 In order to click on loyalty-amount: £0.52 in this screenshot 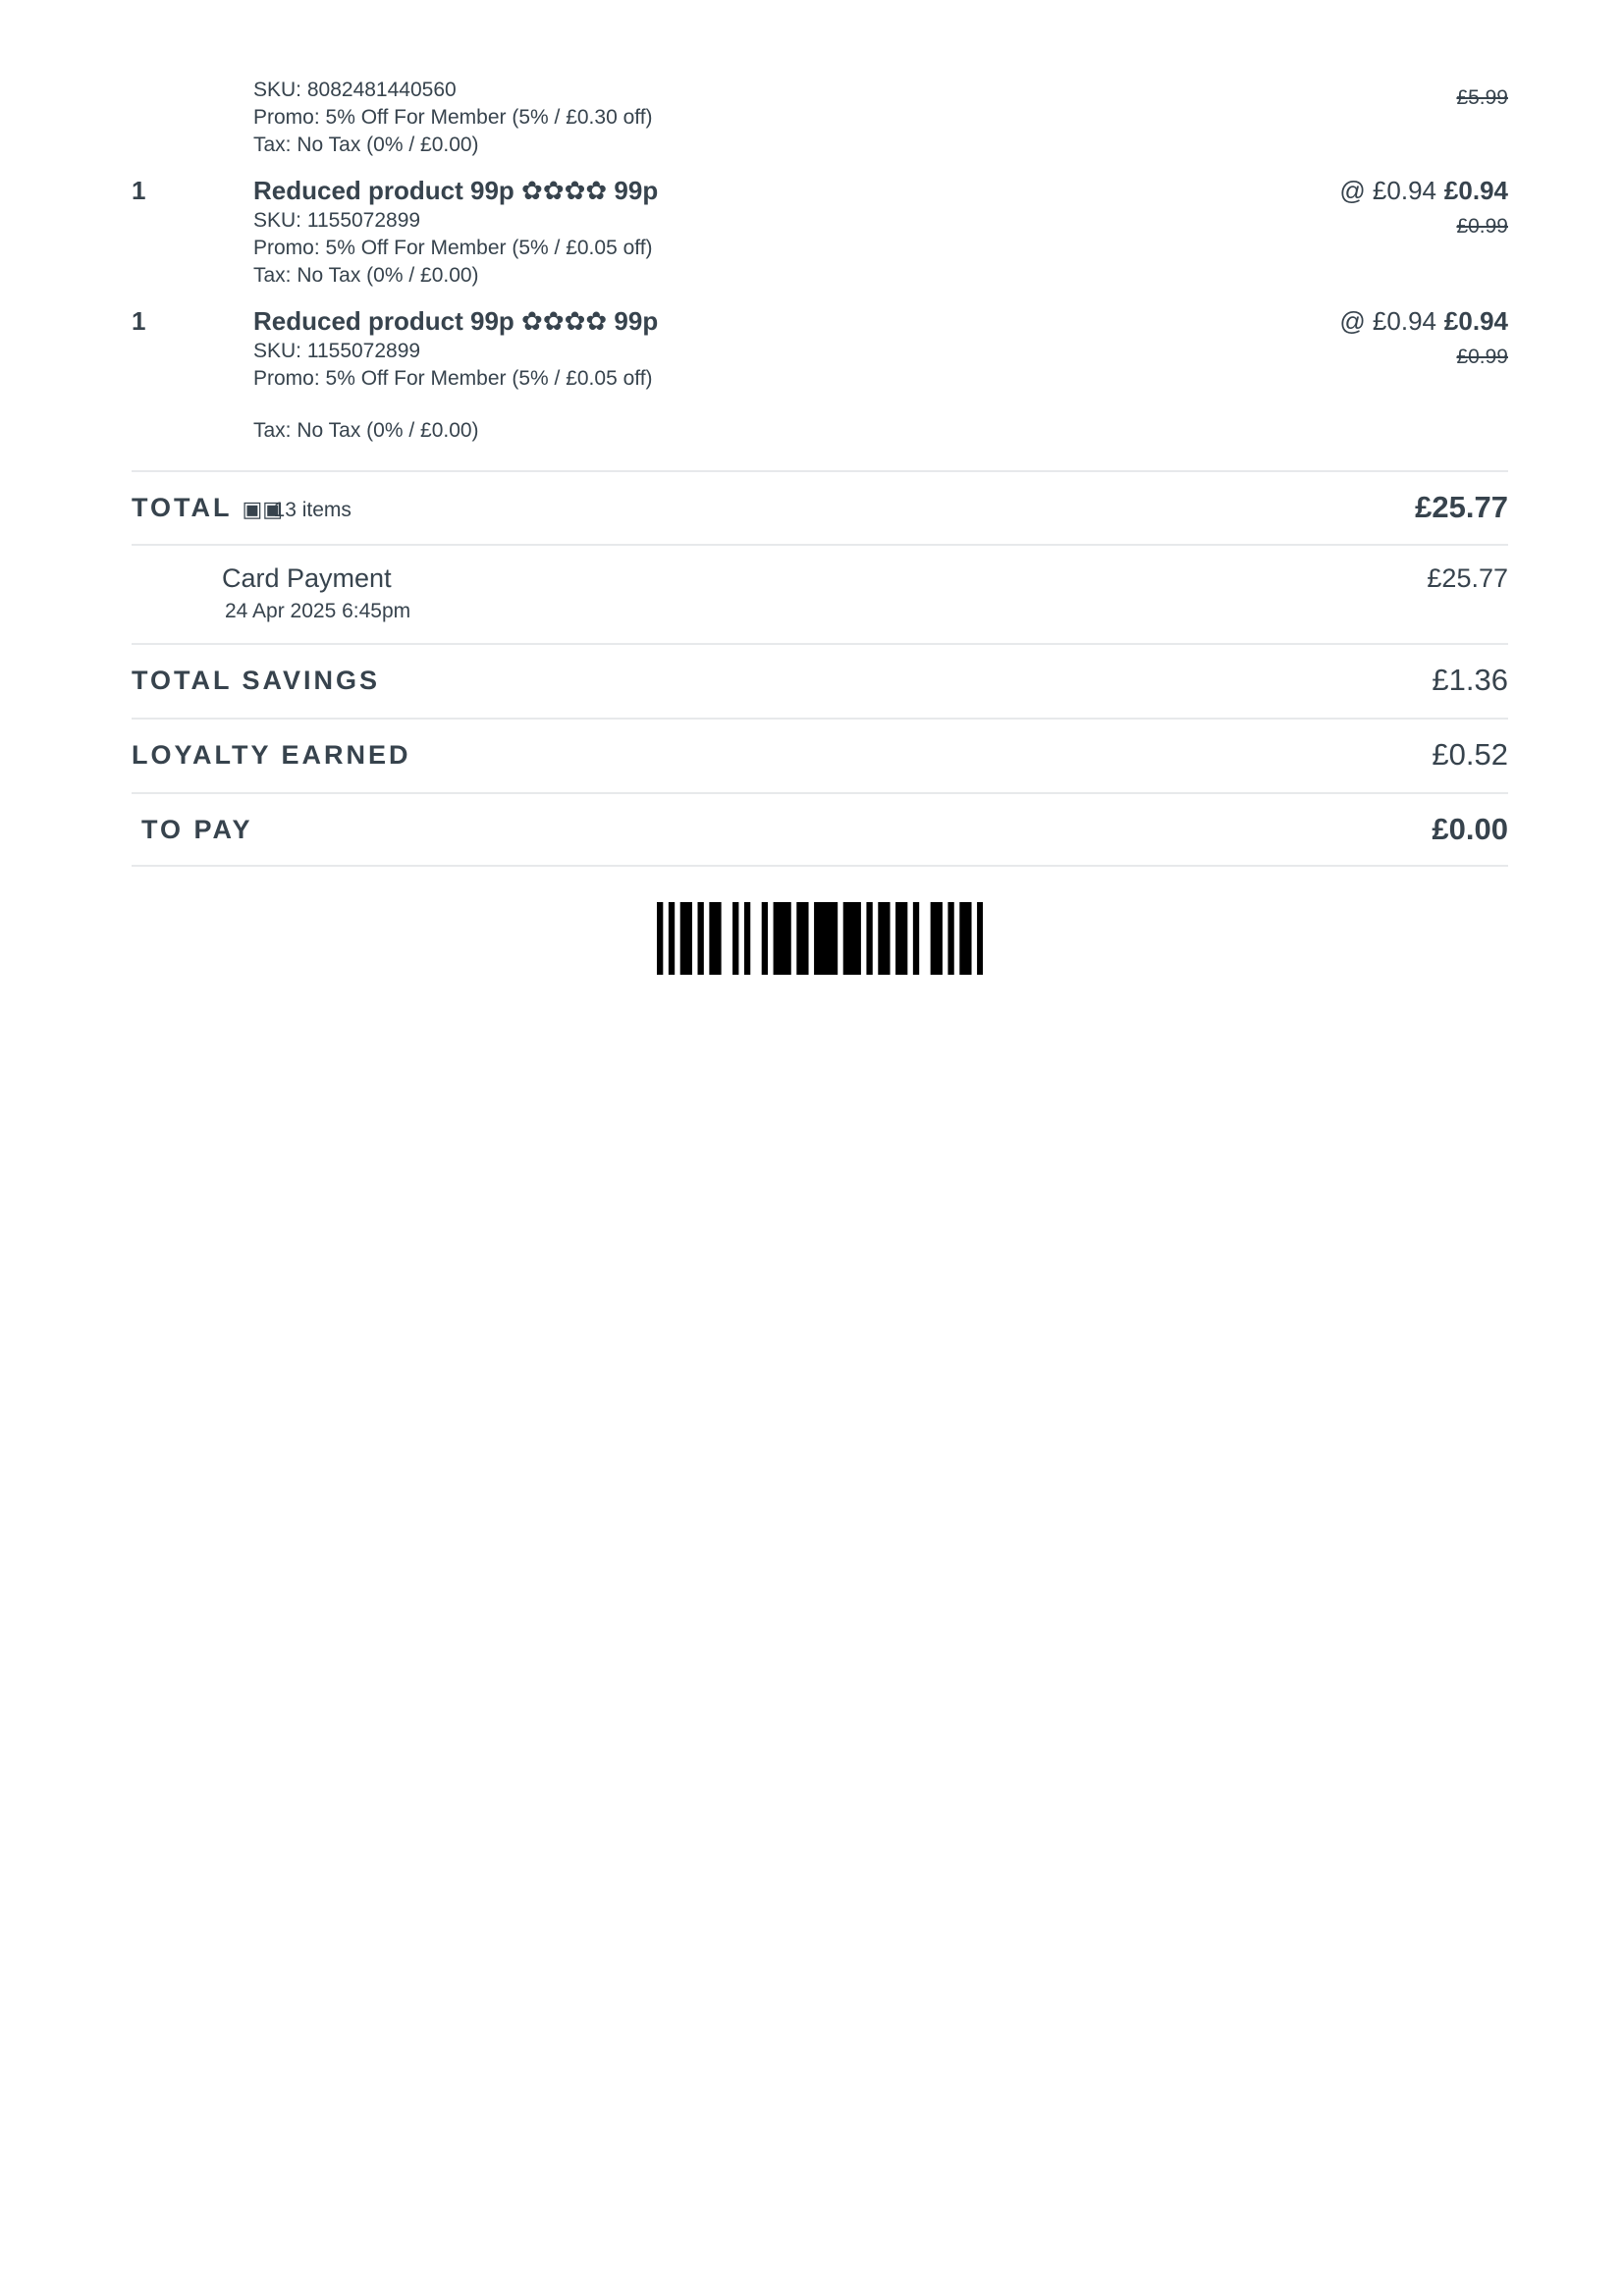, I will do `click(1470, 754)`.